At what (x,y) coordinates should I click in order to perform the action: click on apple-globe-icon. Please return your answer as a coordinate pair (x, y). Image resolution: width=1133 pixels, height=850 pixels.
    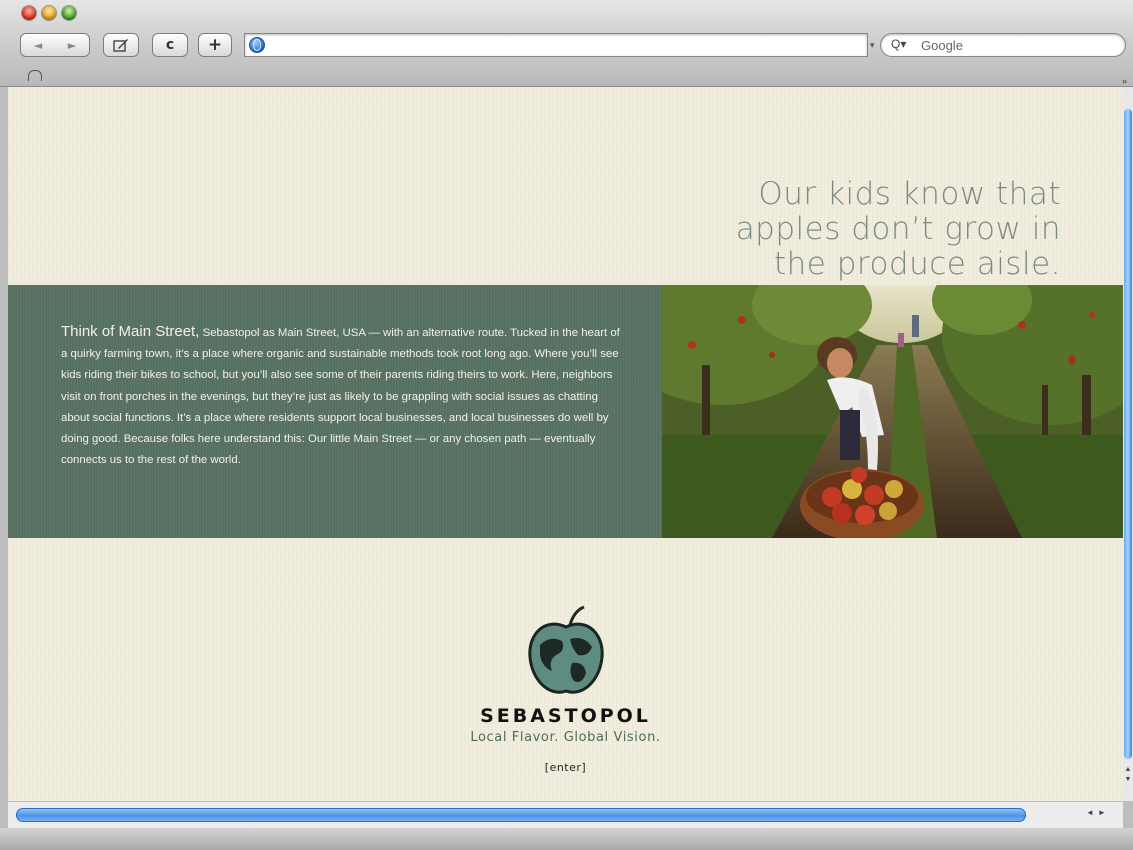
    Looking at the image, I should click on (565, 649).